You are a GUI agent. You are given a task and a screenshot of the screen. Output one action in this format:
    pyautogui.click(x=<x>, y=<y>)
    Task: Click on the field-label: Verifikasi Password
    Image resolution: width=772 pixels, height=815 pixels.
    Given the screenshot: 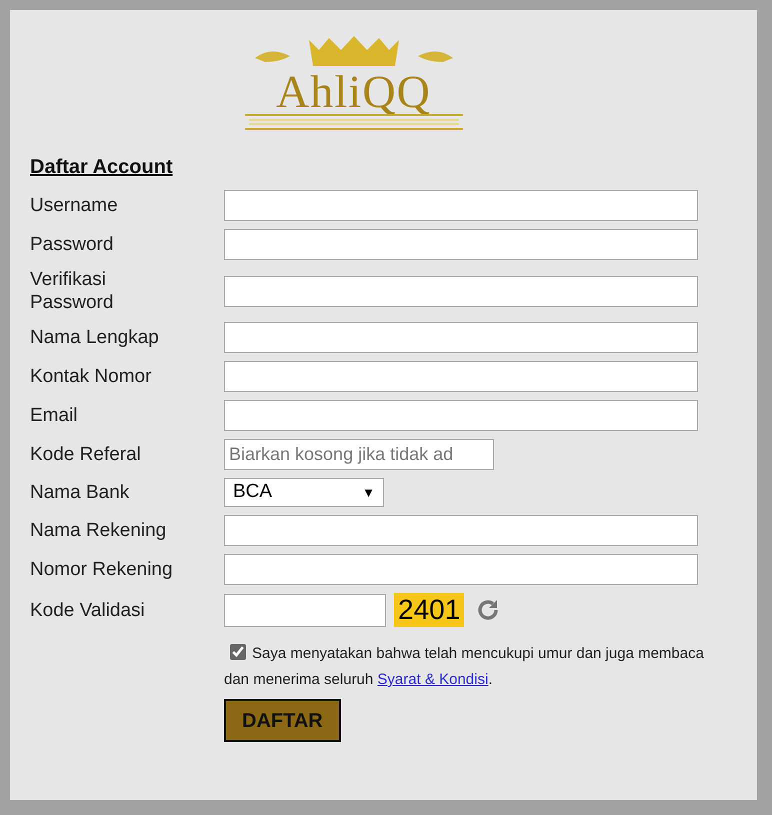 What is the action you would take?
    pyautogui.click(x=72, y=291)
    